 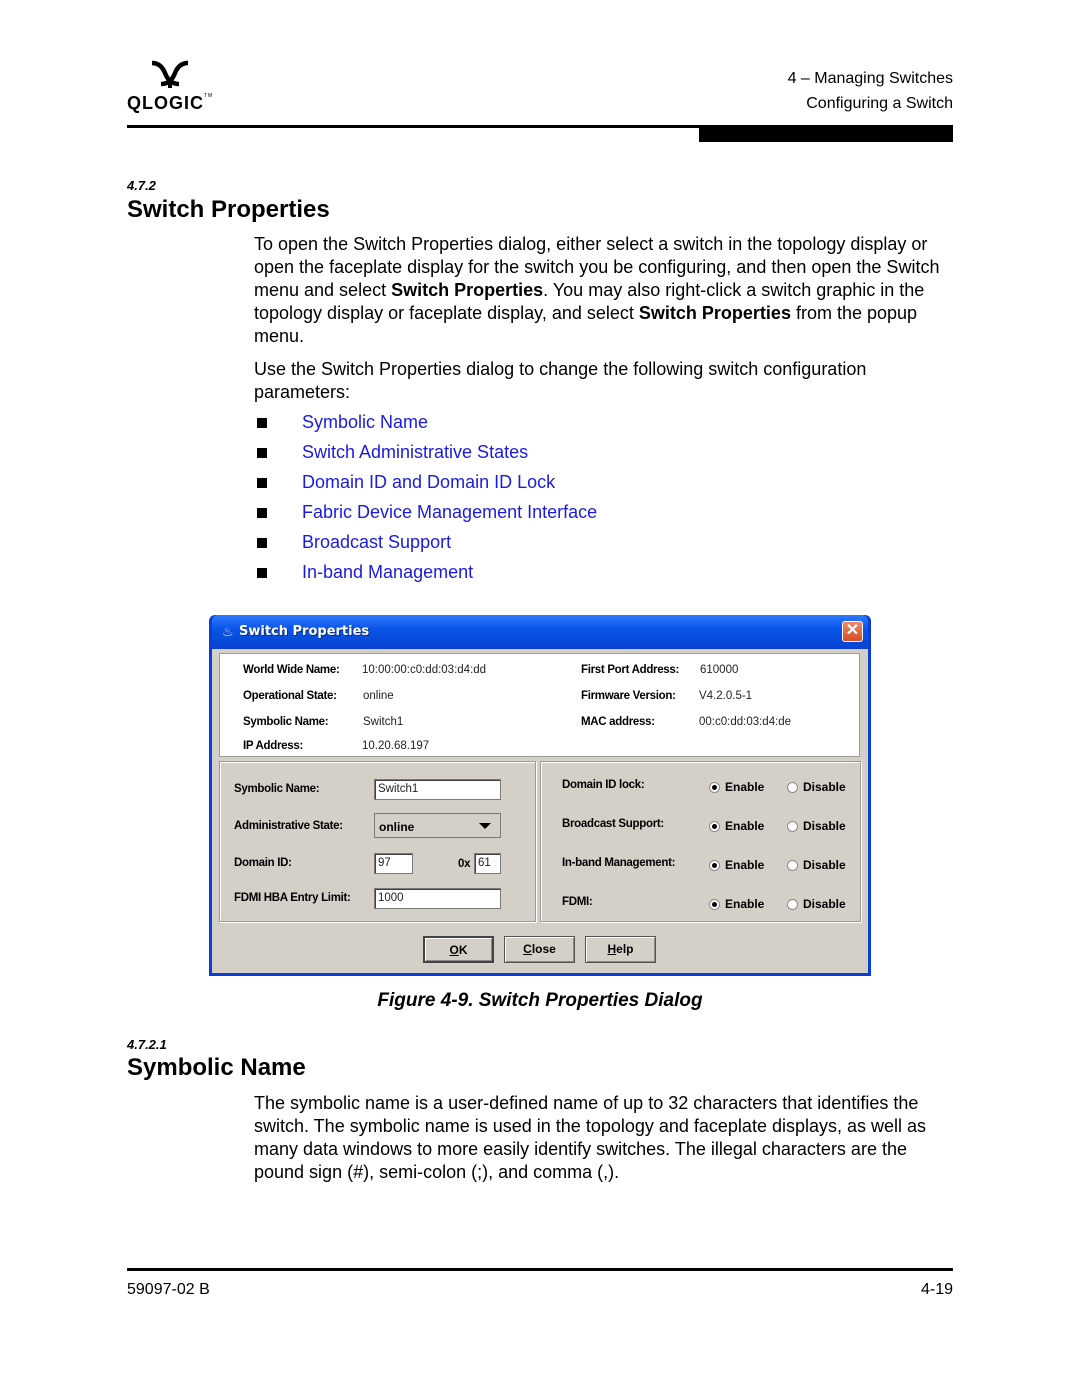 What do you see at coordinates (376, 542) in the screenshot?
I see `link-broadcast-support: Broadcast Support` at bounding box center [376, 542].